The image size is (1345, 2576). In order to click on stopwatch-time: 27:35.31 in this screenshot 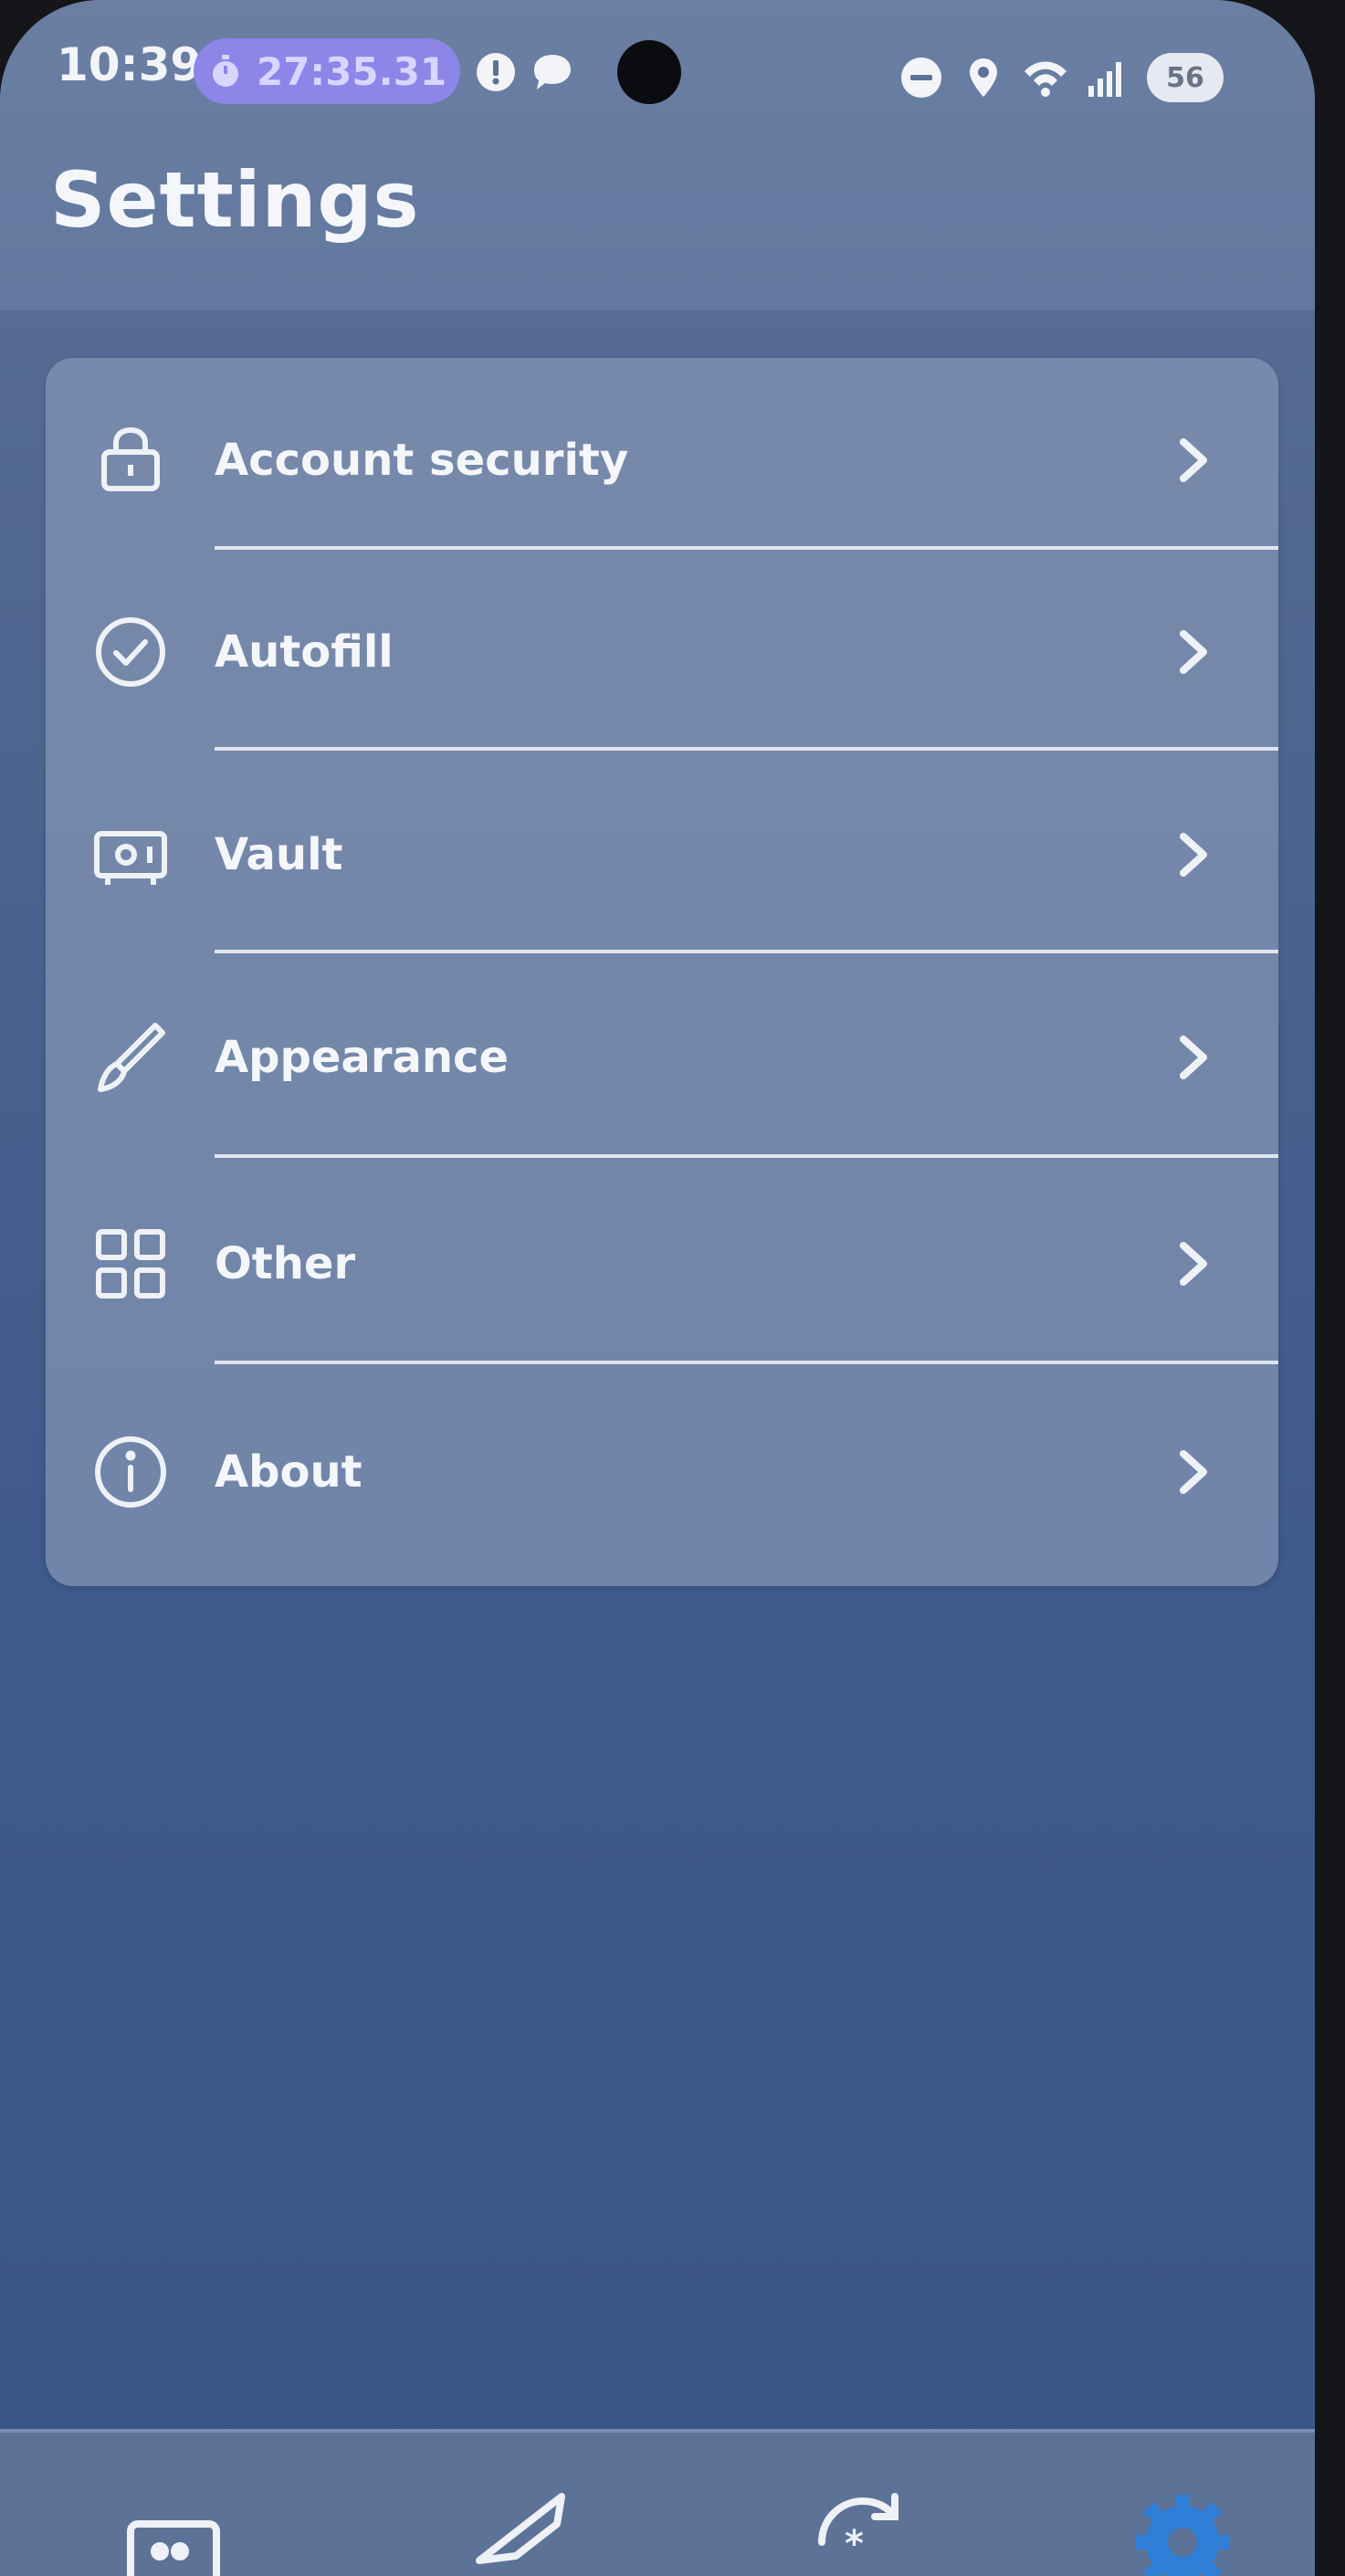, I will do `click(352, 71)`.